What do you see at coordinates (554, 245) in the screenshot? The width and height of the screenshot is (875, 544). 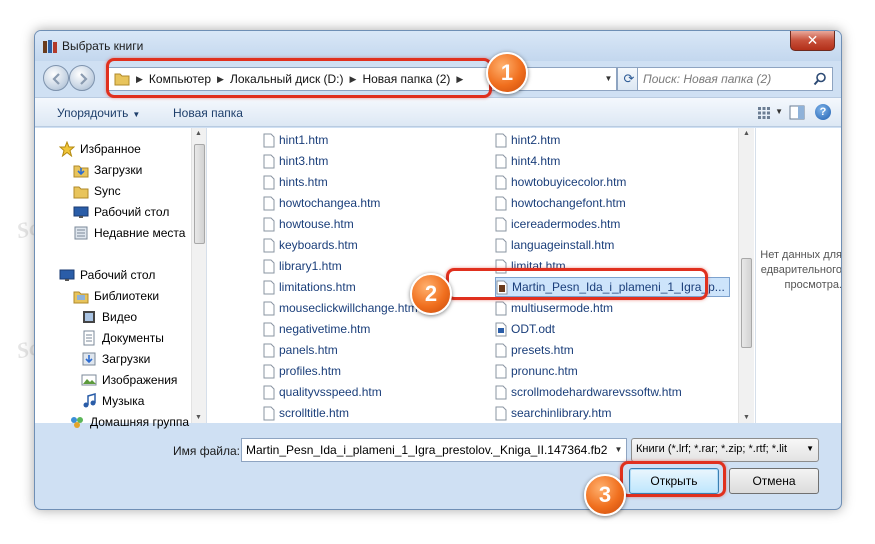 I see `file-item: languageinstall.htm` at bounding box center [554, 245].